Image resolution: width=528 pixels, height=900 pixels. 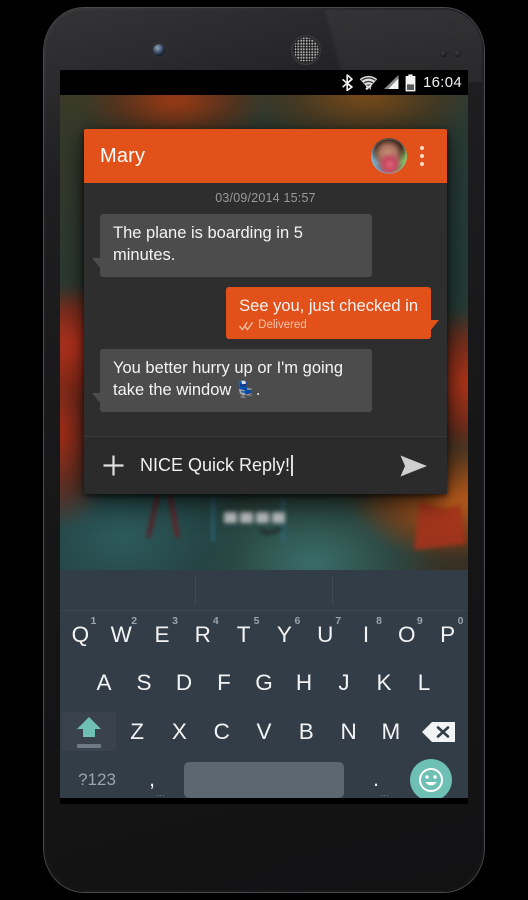 What do you see at coordinates (379, 621) in the screenshot?
I see `key-hint: 8` at bounding box center [379, 621].